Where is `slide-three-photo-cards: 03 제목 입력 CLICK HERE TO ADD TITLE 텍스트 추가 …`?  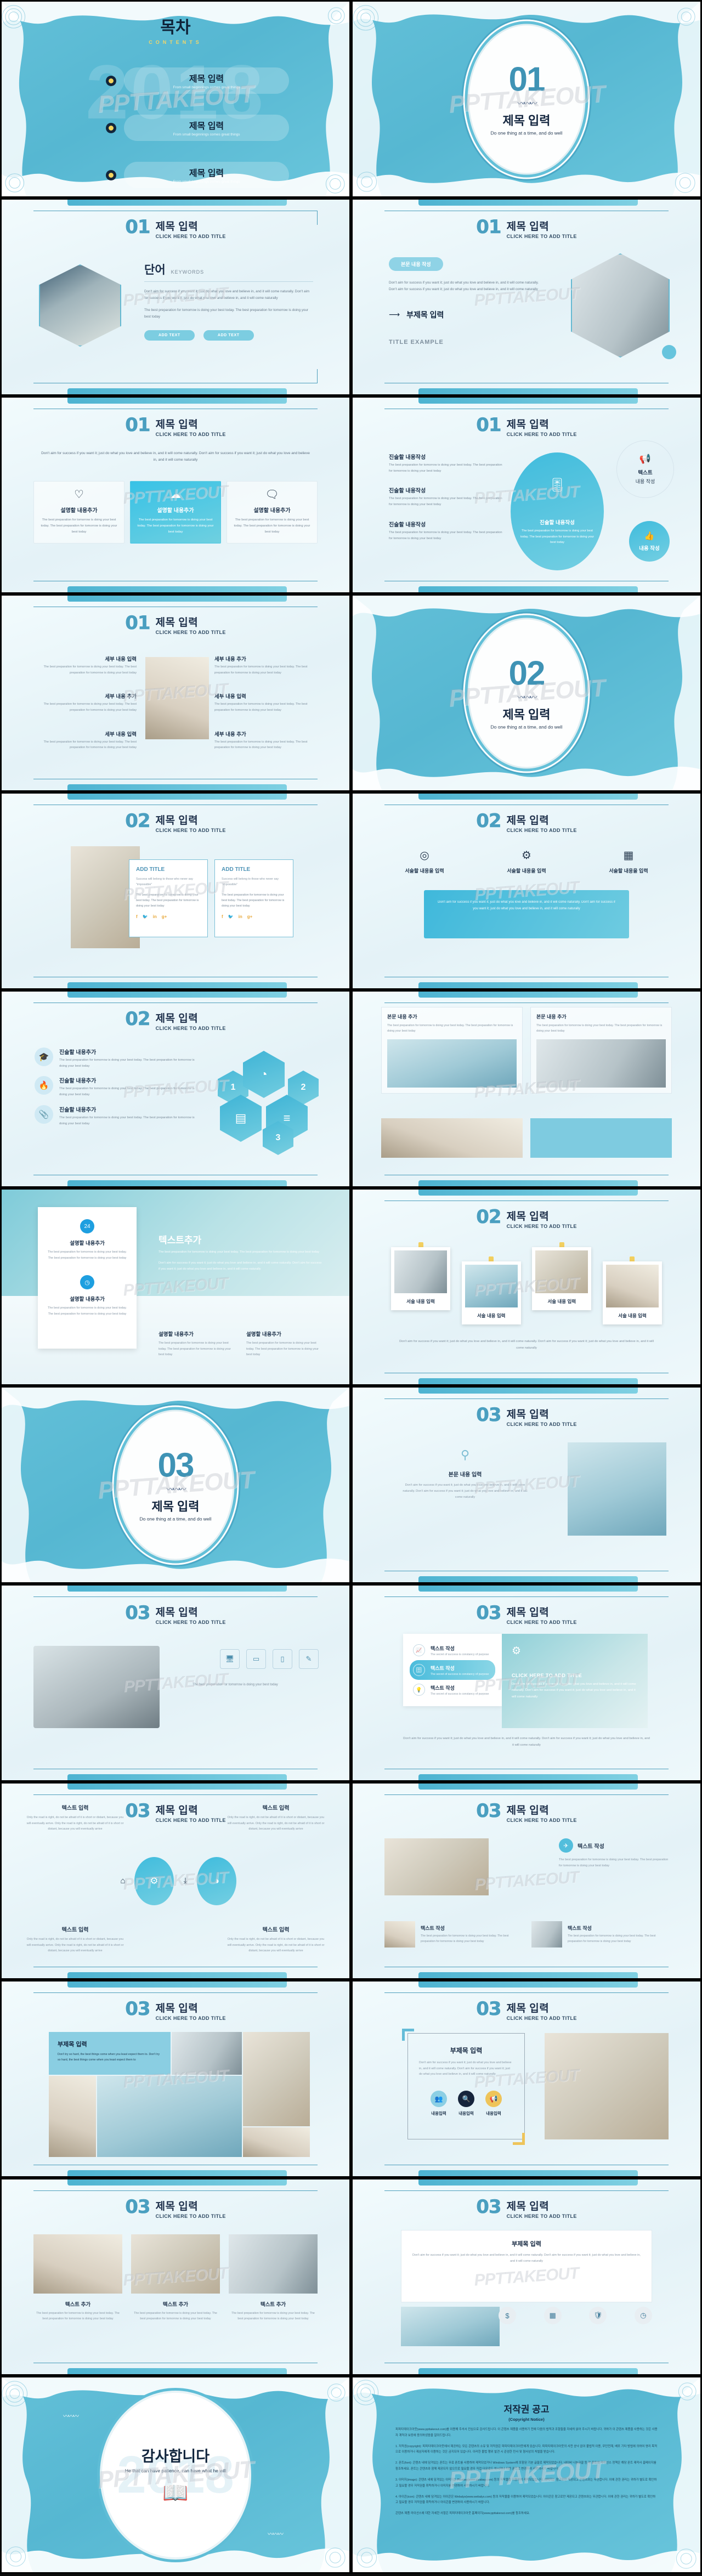
slide-three-photo-cards: 03 제목 입력 CLICK HERE TO ADD TITLE 텍스트 추가 … is located at coordinates (175, 2277).